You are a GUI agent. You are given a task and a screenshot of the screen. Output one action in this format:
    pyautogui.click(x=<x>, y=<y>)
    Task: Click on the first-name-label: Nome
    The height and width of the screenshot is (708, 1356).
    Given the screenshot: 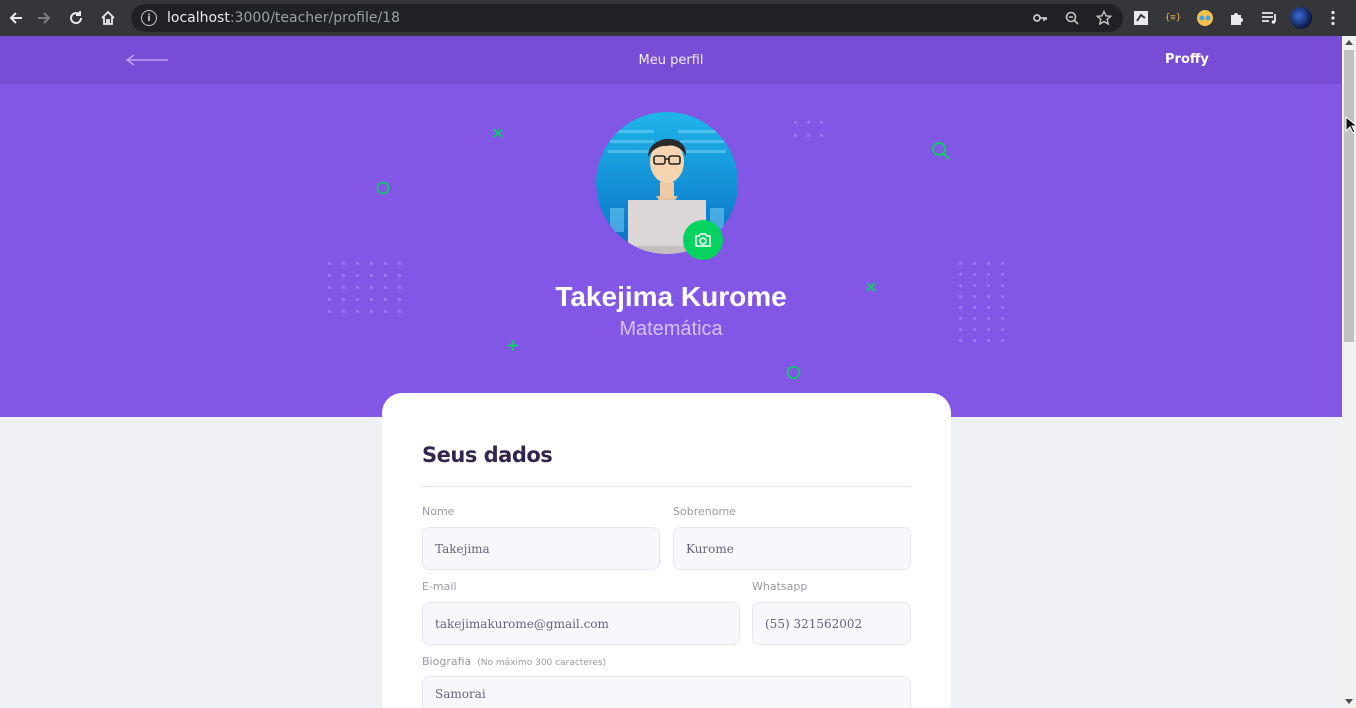 What is the action you would take?
    pyautogui.click(x=438, y=511)
    